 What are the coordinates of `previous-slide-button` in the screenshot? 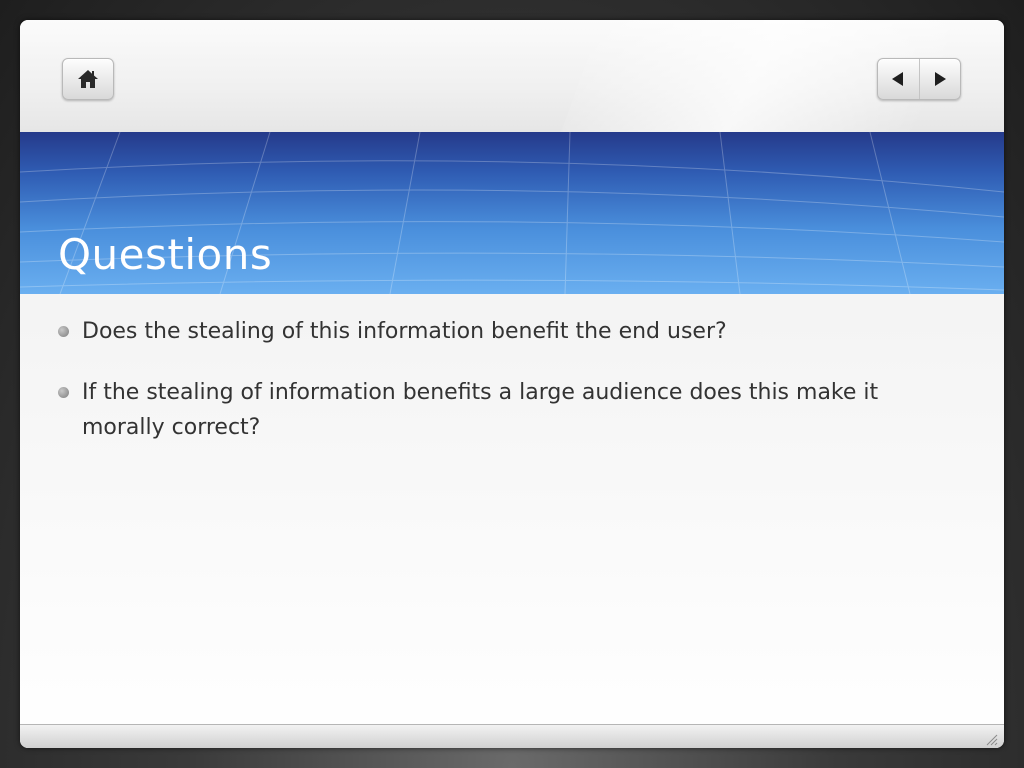 It's located at (898, 79).